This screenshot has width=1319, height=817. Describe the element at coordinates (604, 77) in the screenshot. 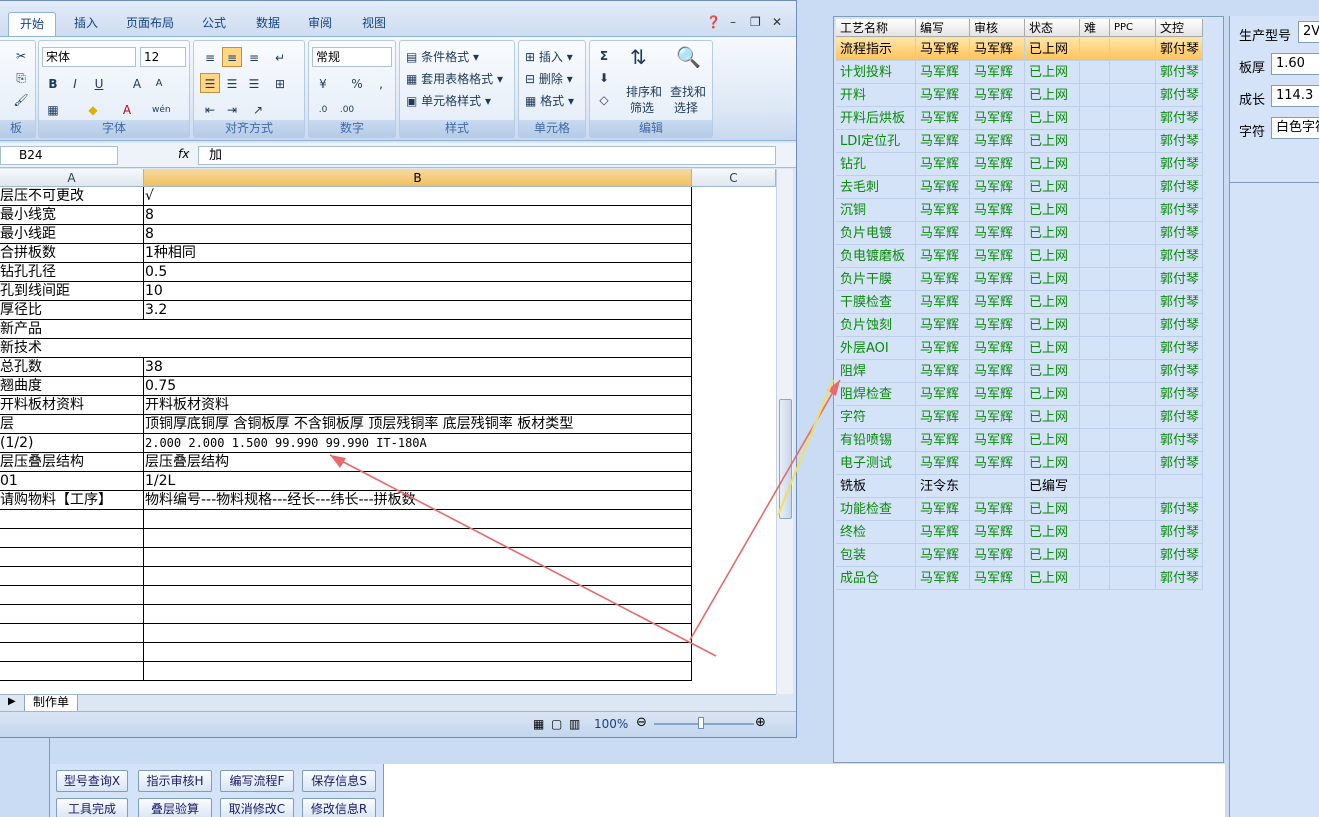

I see `fill-icon: ⬇` at that location.